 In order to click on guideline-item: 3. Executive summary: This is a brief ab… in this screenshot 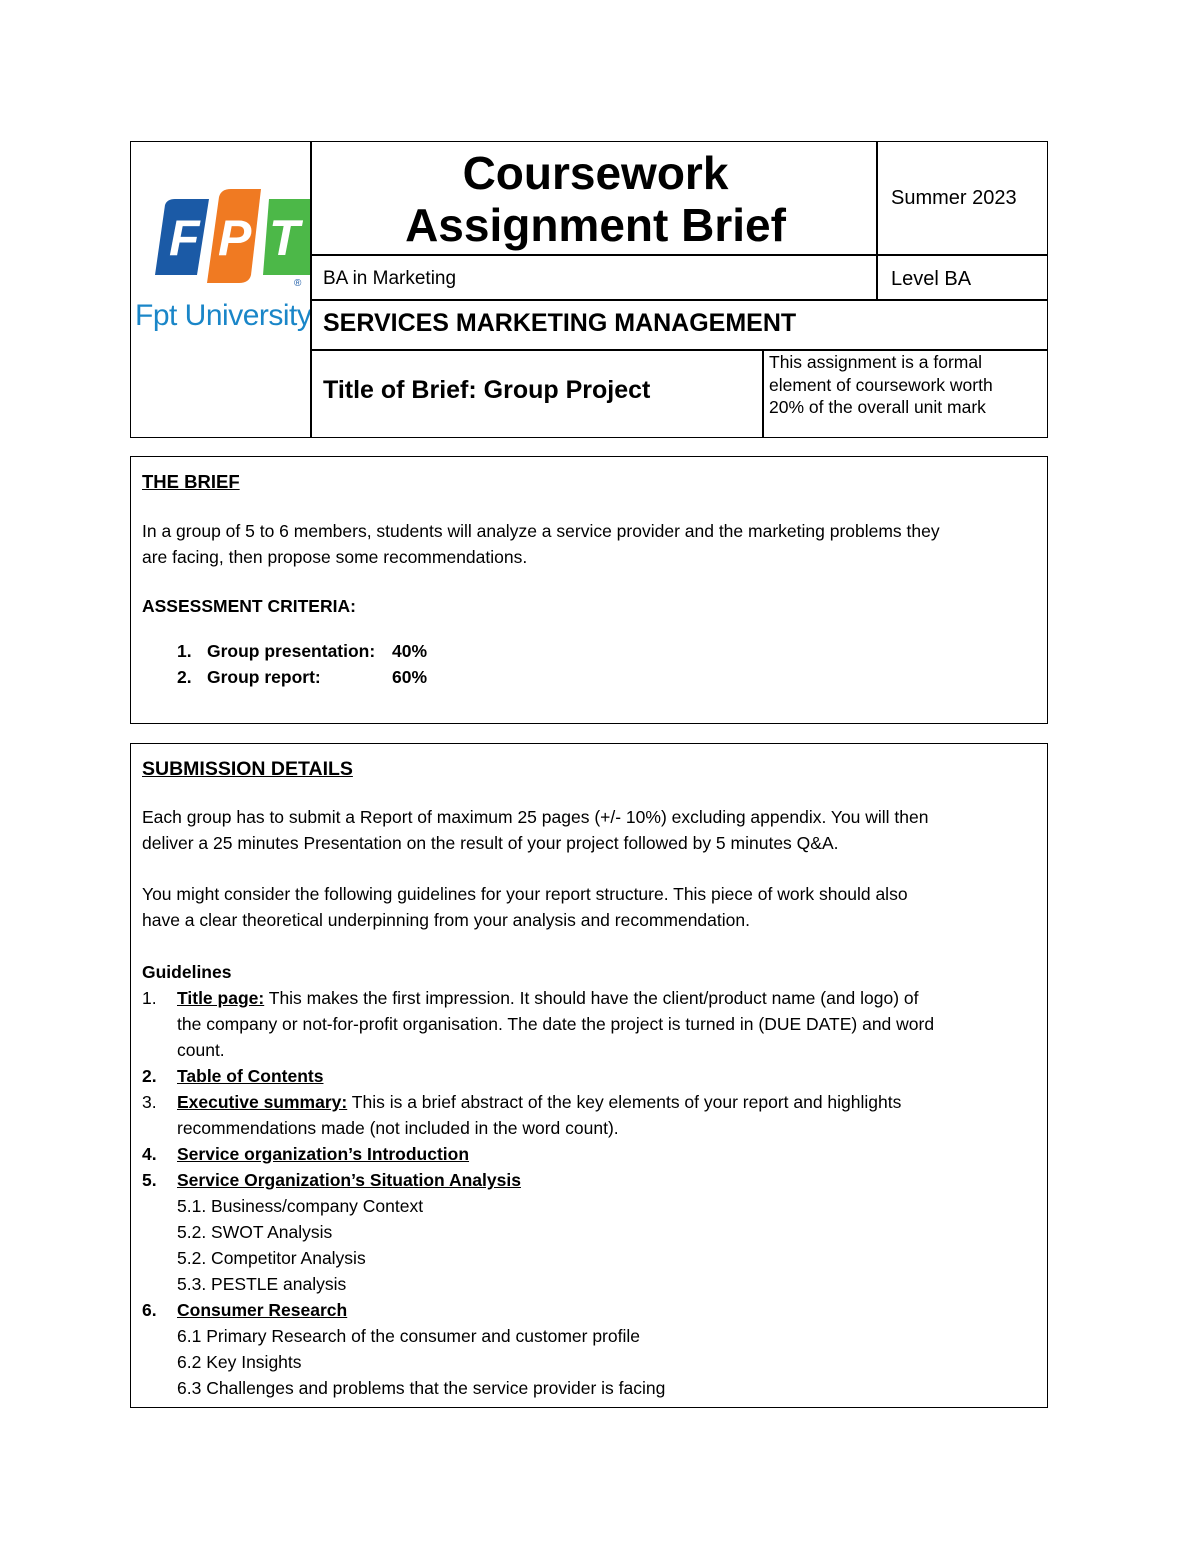, I will do `click(592, 1115)`.